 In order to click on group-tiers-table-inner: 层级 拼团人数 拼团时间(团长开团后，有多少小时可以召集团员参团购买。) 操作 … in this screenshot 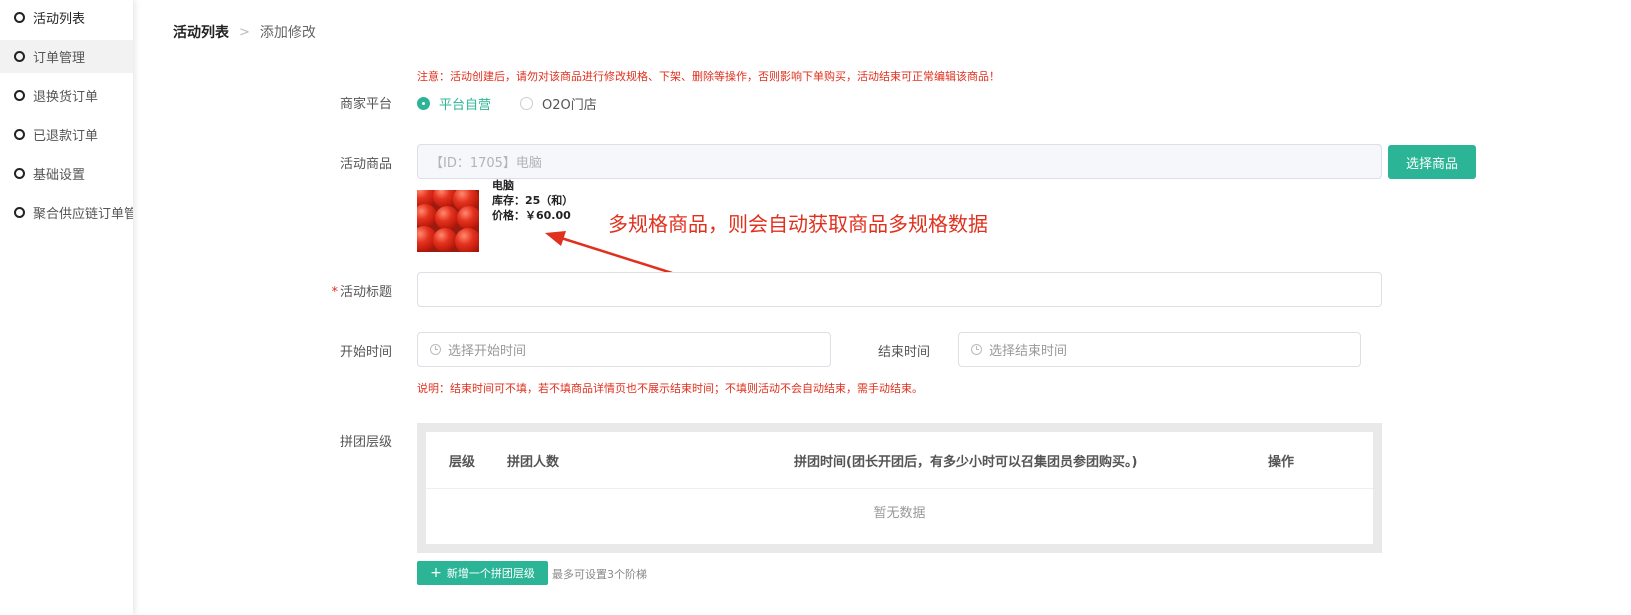, I will do `click(899, 488)`.